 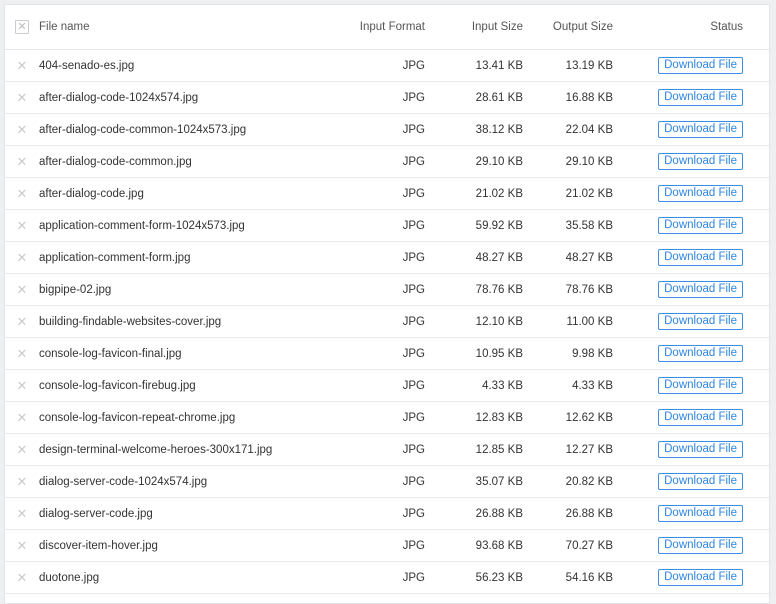 What do you see at coordinates (369, 27) in the screenshot?
I see `header-input-format: Input Format` at bounding box center [369, 27].